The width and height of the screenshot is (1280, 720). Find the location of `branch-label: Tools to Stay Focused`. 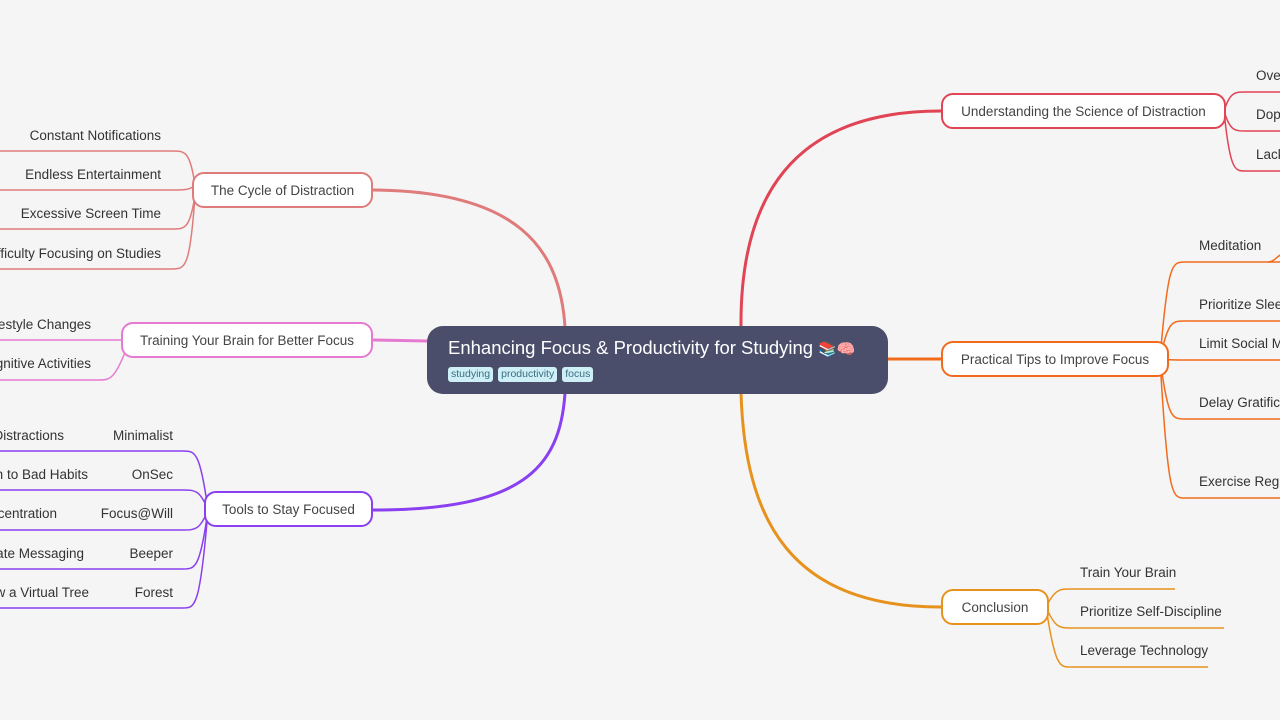

branch-label: Tools to Stay Focused is located at coordinates (288, 509).